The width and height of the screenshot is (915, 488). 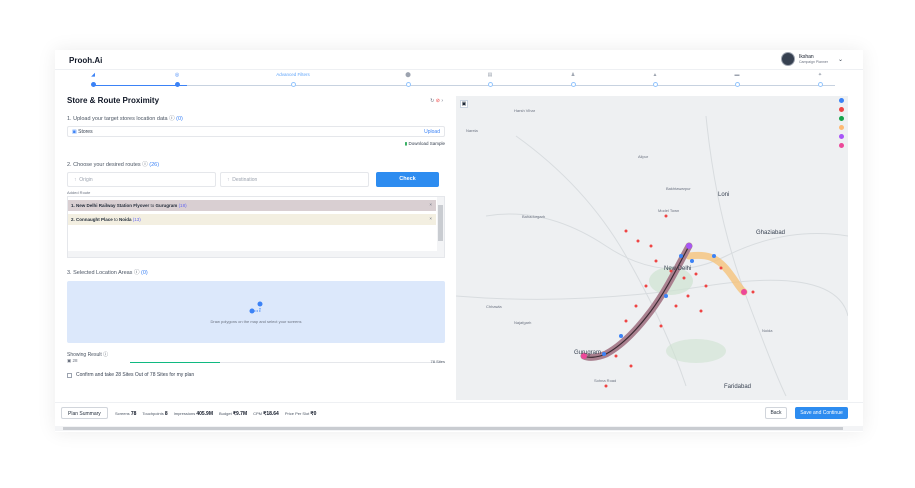 I want to click on step-3: Advanced Filters, so click(x=293, y=79).